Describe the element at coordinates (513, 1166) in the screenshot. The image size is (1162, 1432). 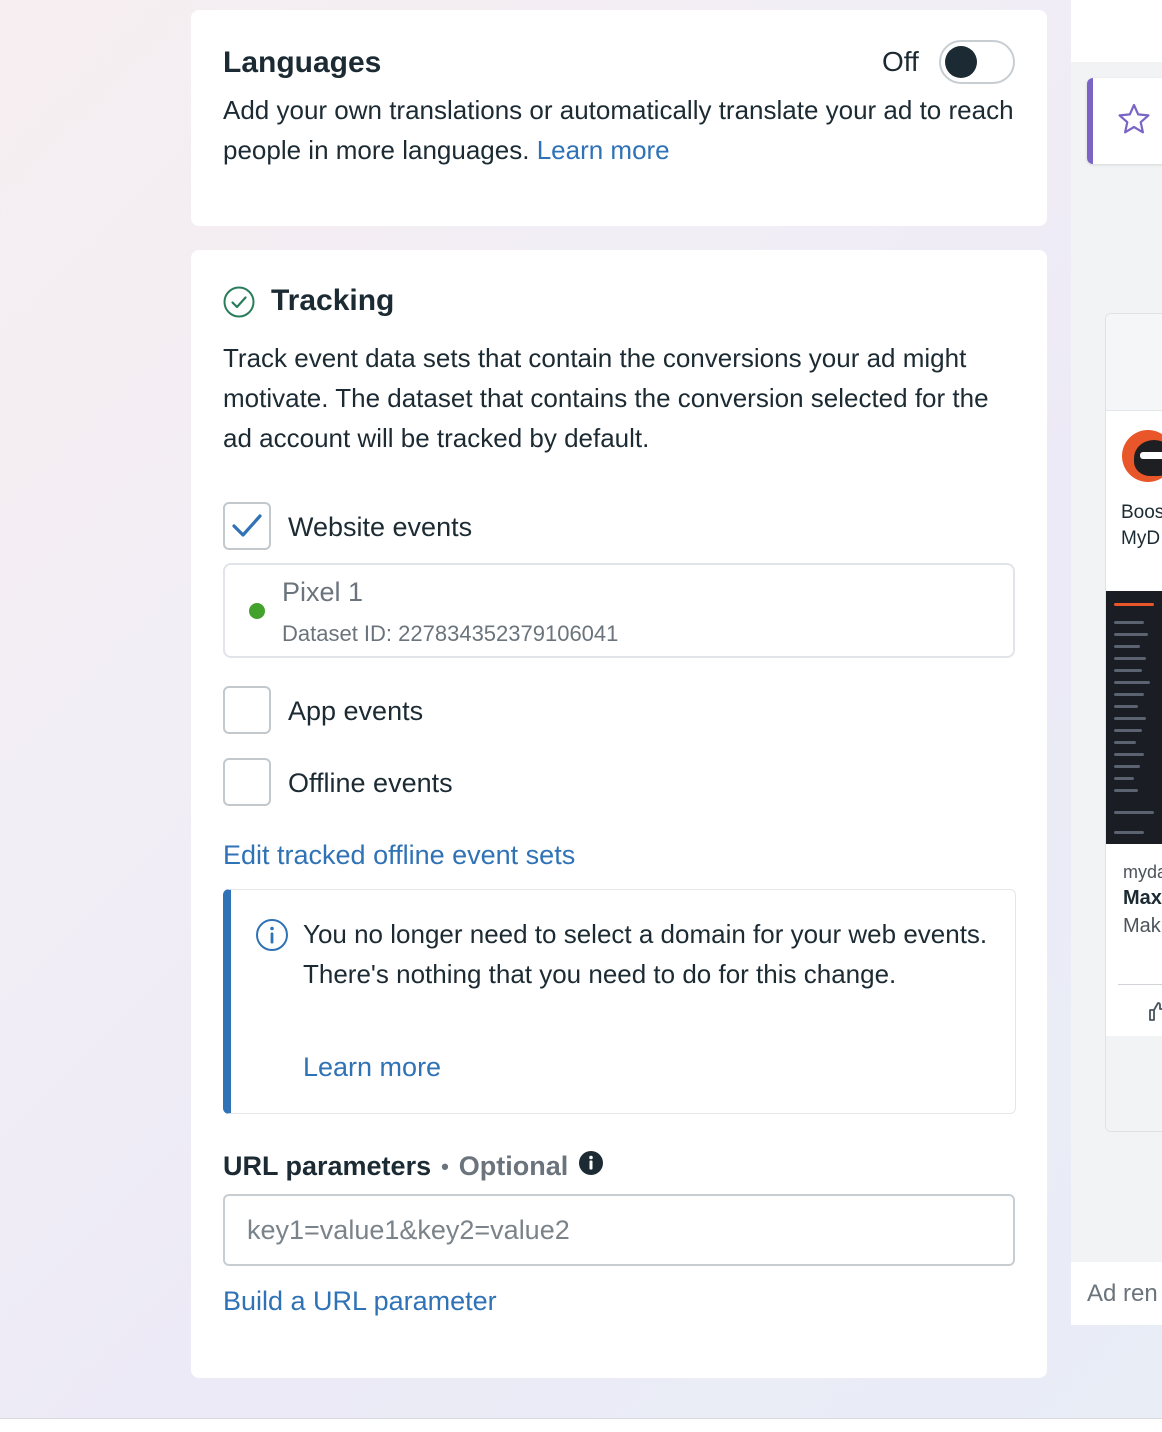
I see `optional-label: Optional` at that location.